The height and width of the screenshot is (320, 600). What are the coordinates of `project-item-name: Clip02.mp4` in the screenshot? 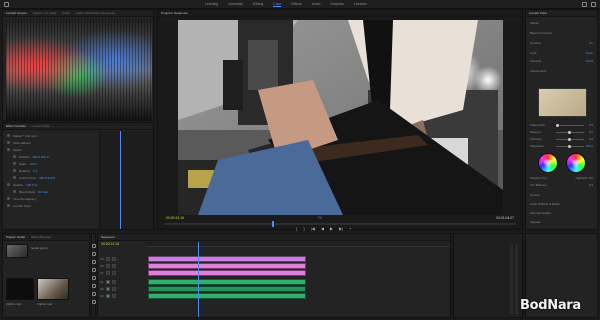 It's located at (44, 304).